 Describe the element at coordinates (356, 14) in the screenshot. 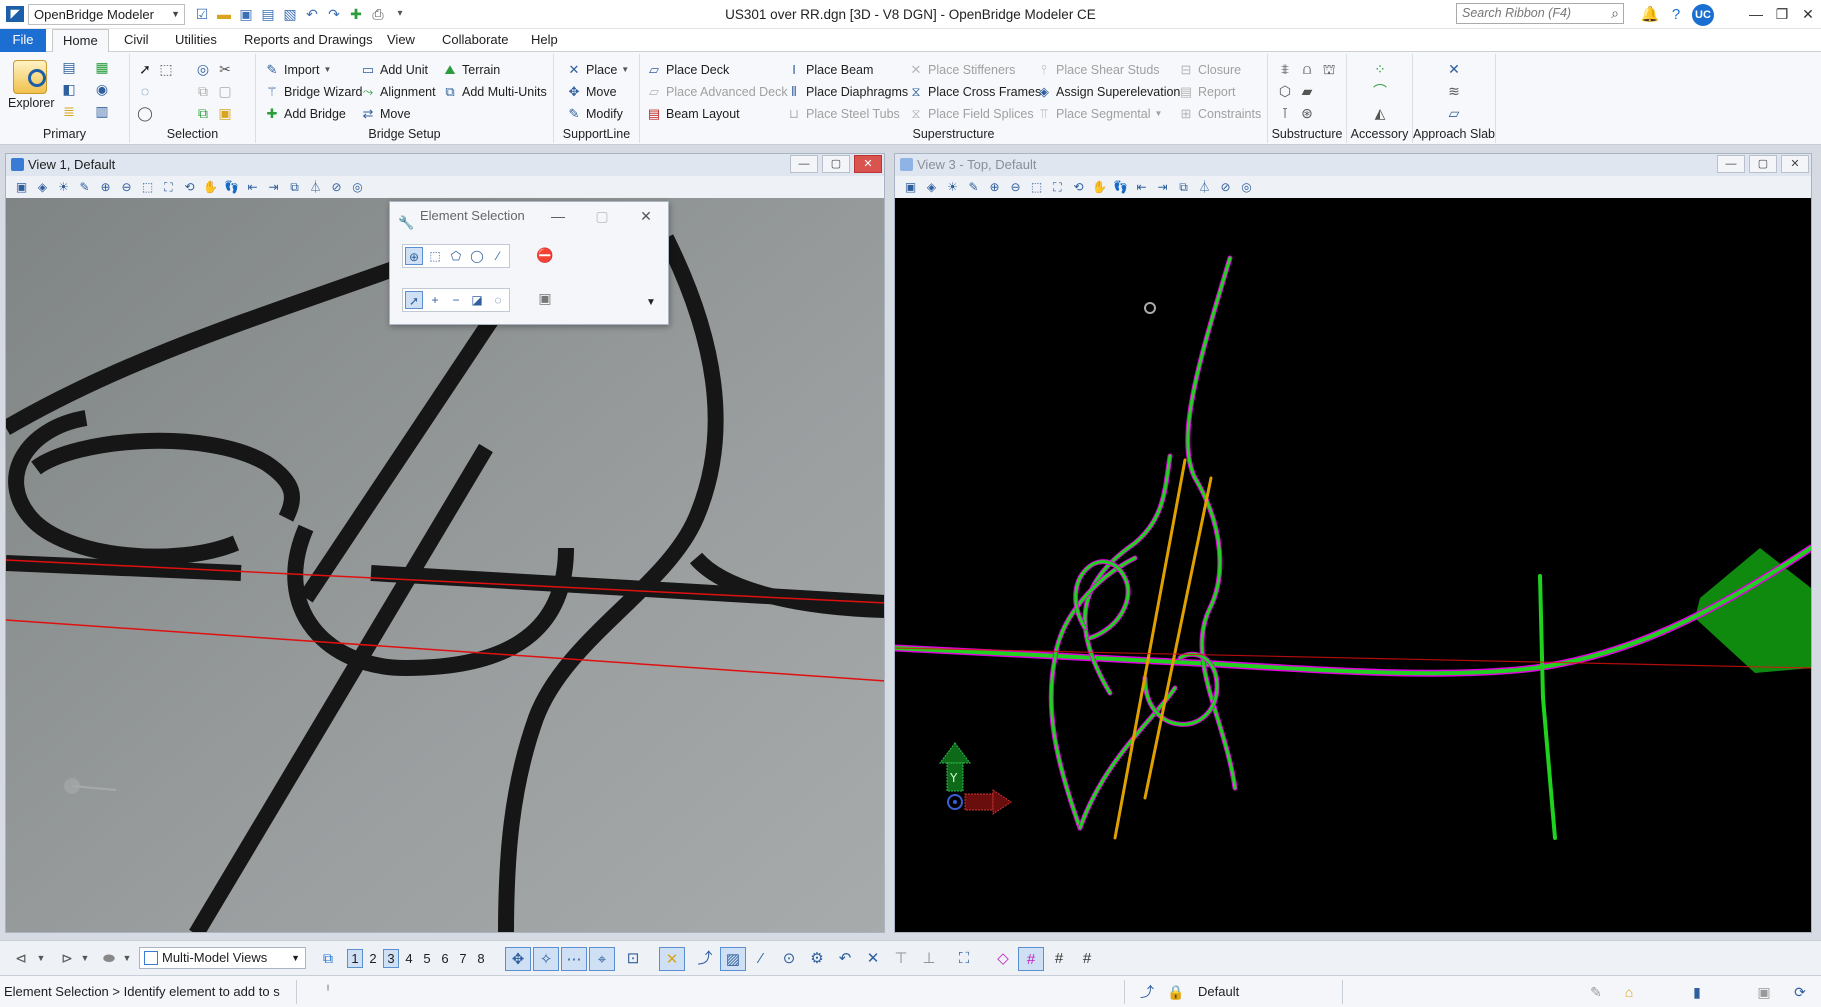

I see `pin-icon: ✚` at that location.